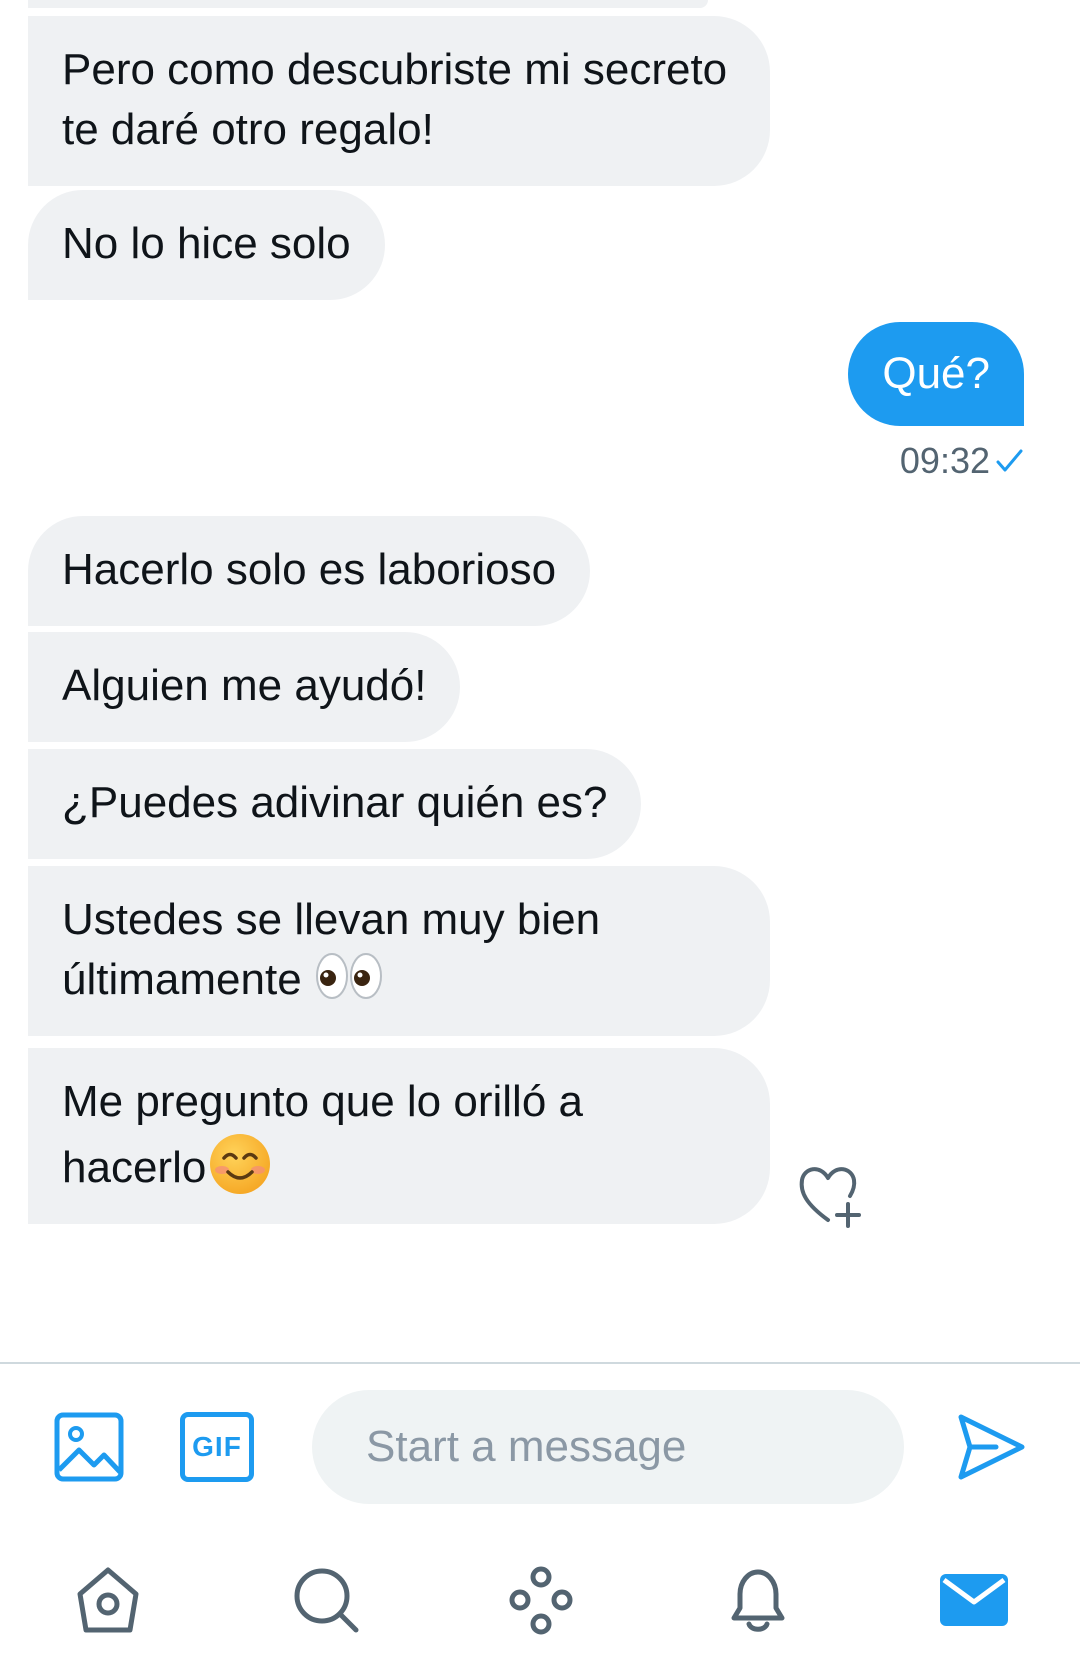  What do you see at coordinates (89, 1447) in the screenshot?
I see `image-icon` at bounding box center [89, 1447].